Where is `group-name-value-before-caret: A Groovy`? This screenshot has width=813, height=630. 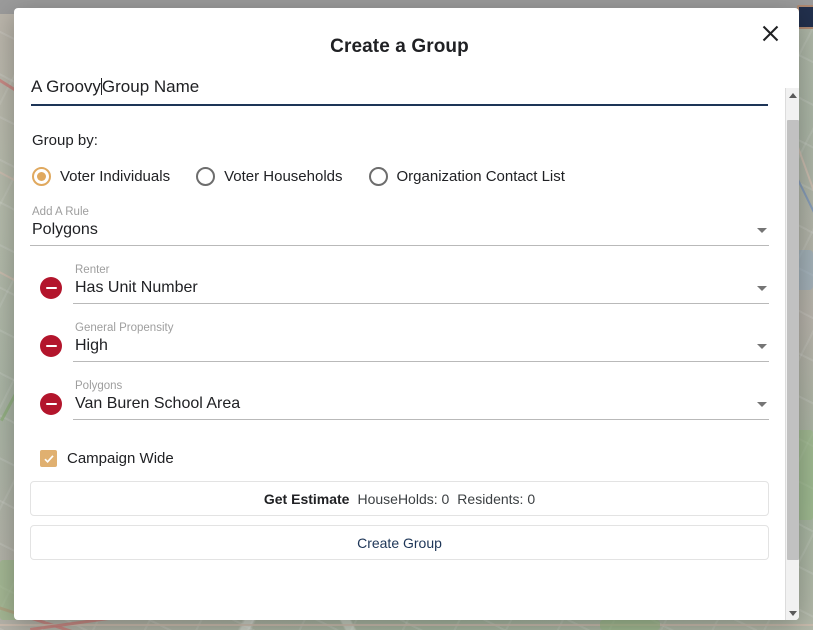 group-name-value-before-caret: A Groovy is located at coordinates (66, 86).